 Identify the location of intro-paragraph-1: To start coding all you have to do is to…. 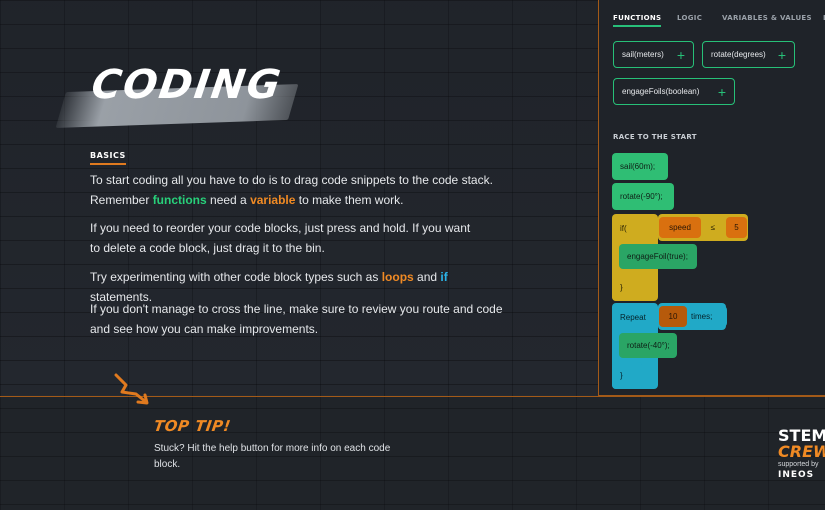
(300, 190).